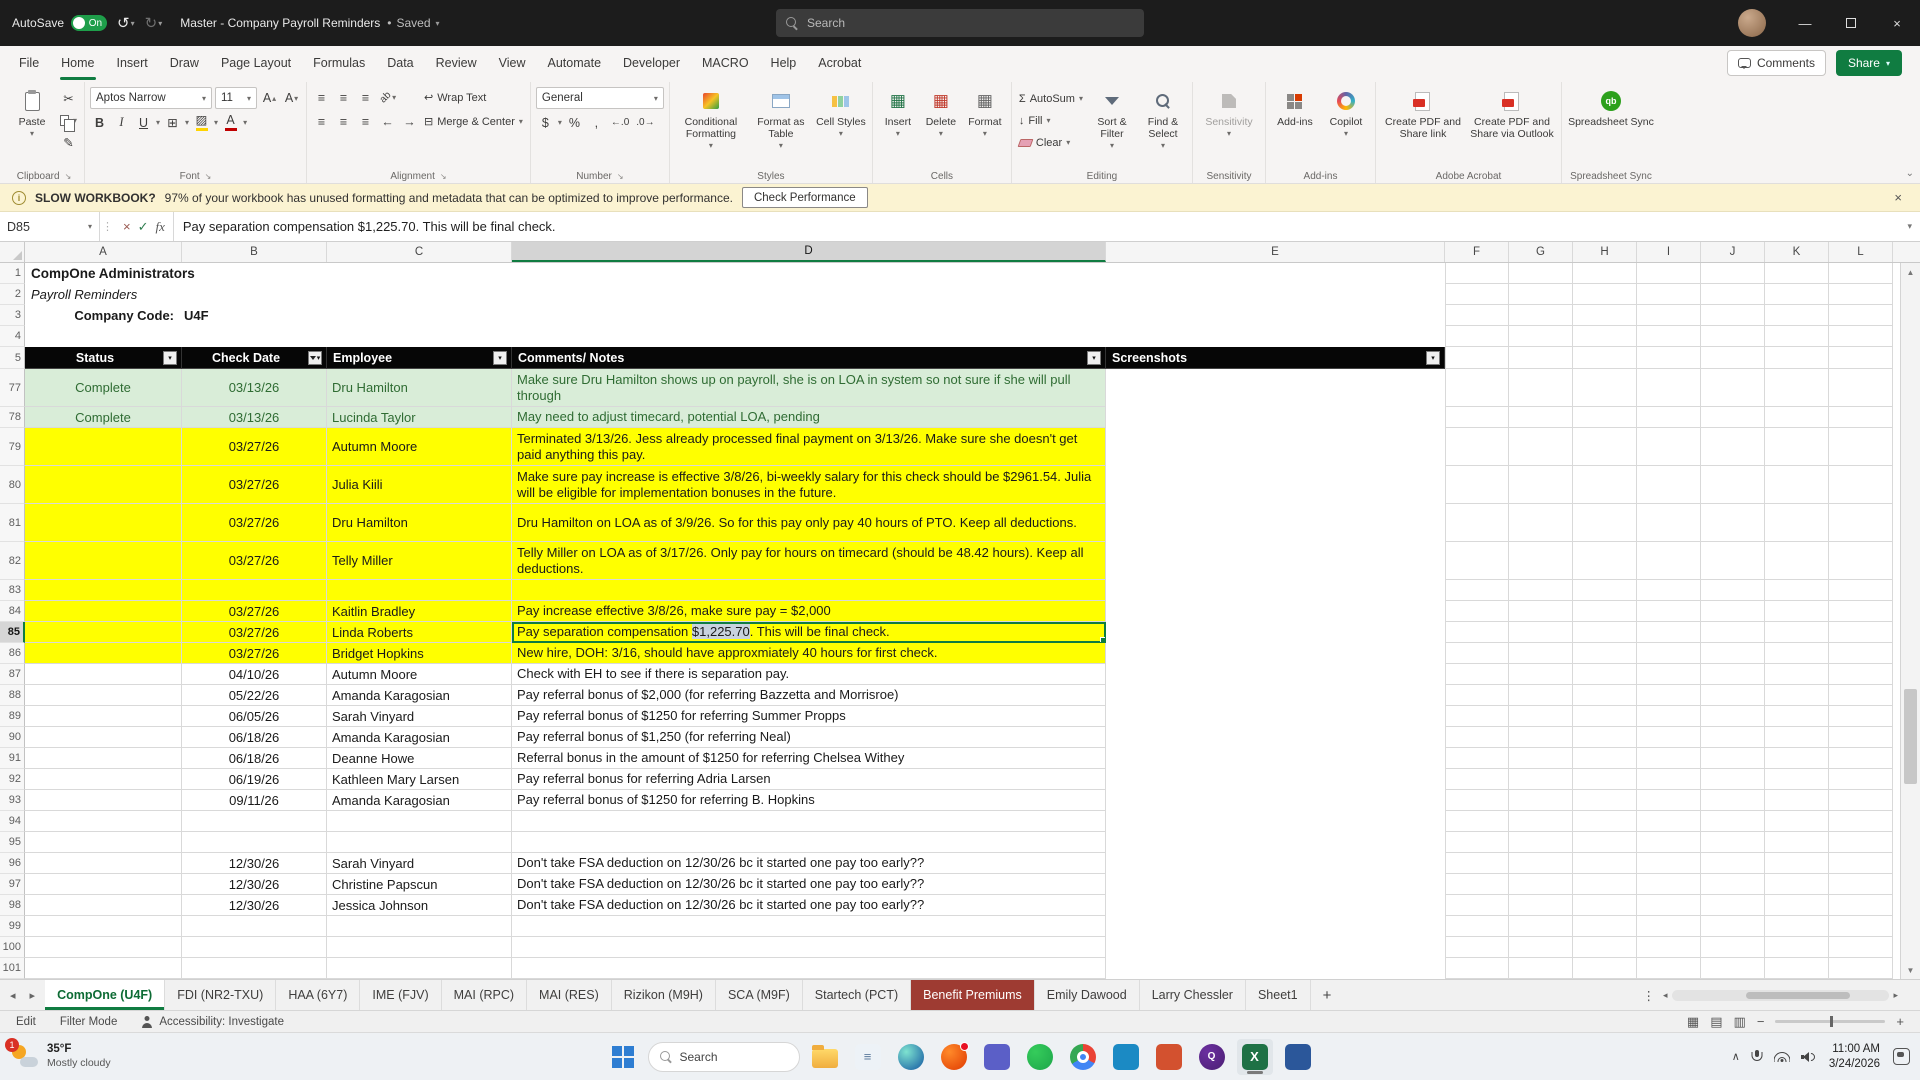 The width and height of the screenshot is (1920, 1080). What do you see at coordinates (254, 388) in the screenshot?
I see `grid-cell: 03/13/26` at bounding box center [254, 388].